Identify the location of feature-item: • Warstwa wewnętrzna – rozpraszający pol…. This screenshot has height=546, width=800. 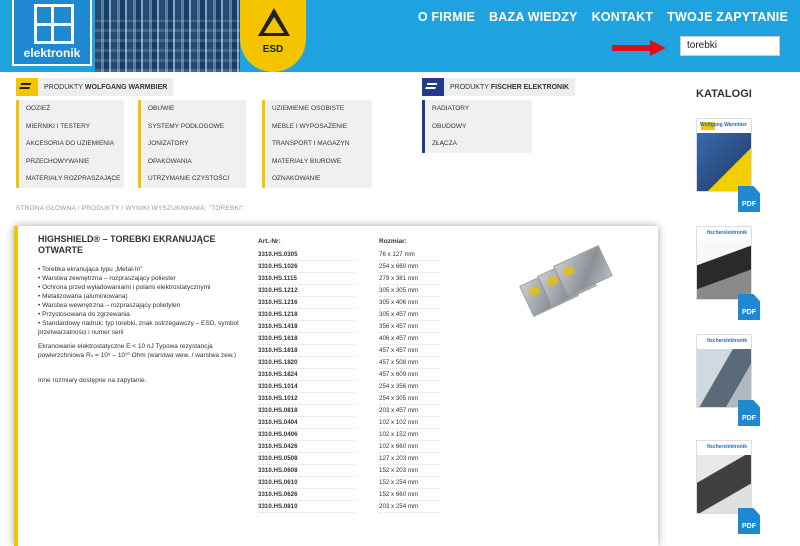
(109, 305).